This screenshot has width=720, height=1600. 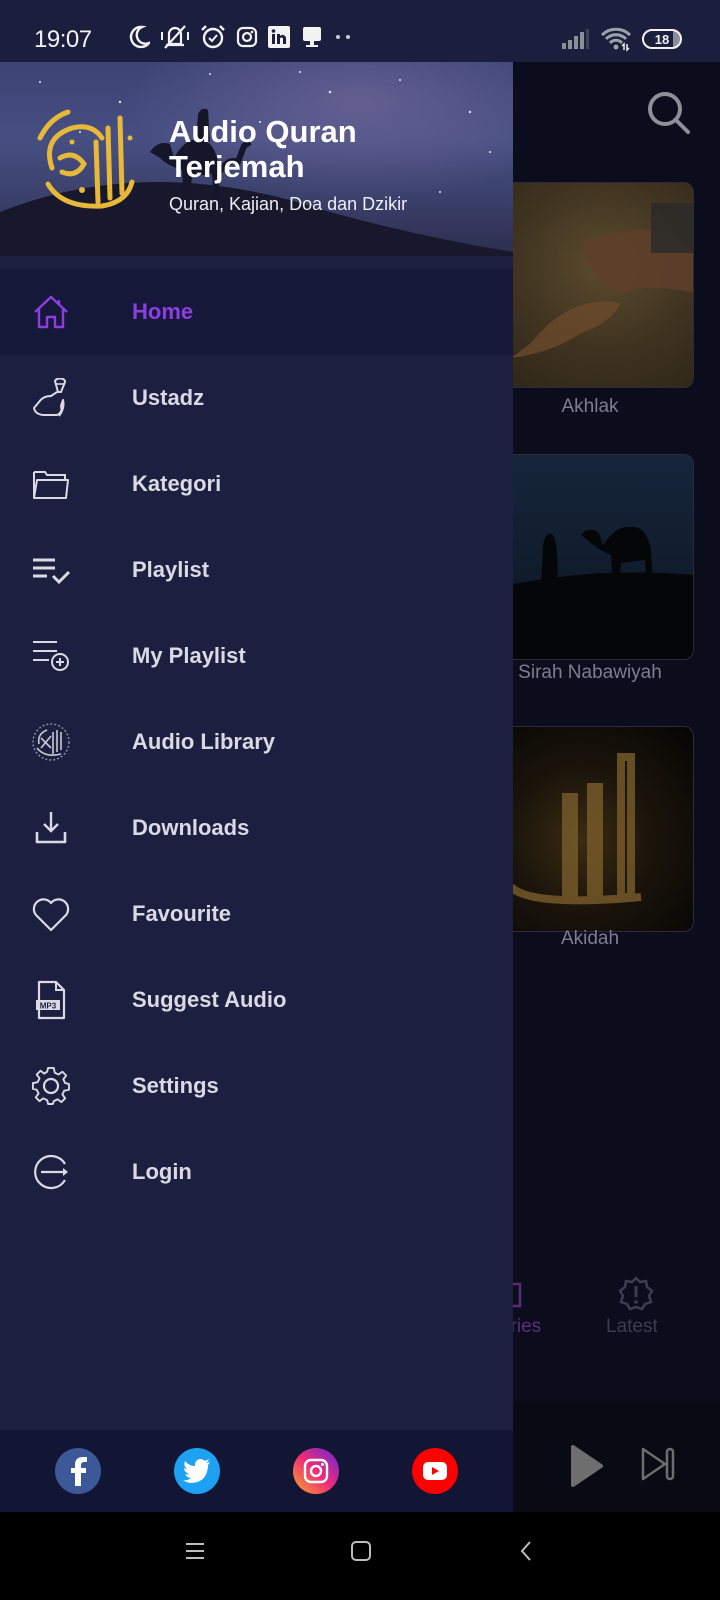 I want to click on facebook-button, so click(x=78, y=1471).